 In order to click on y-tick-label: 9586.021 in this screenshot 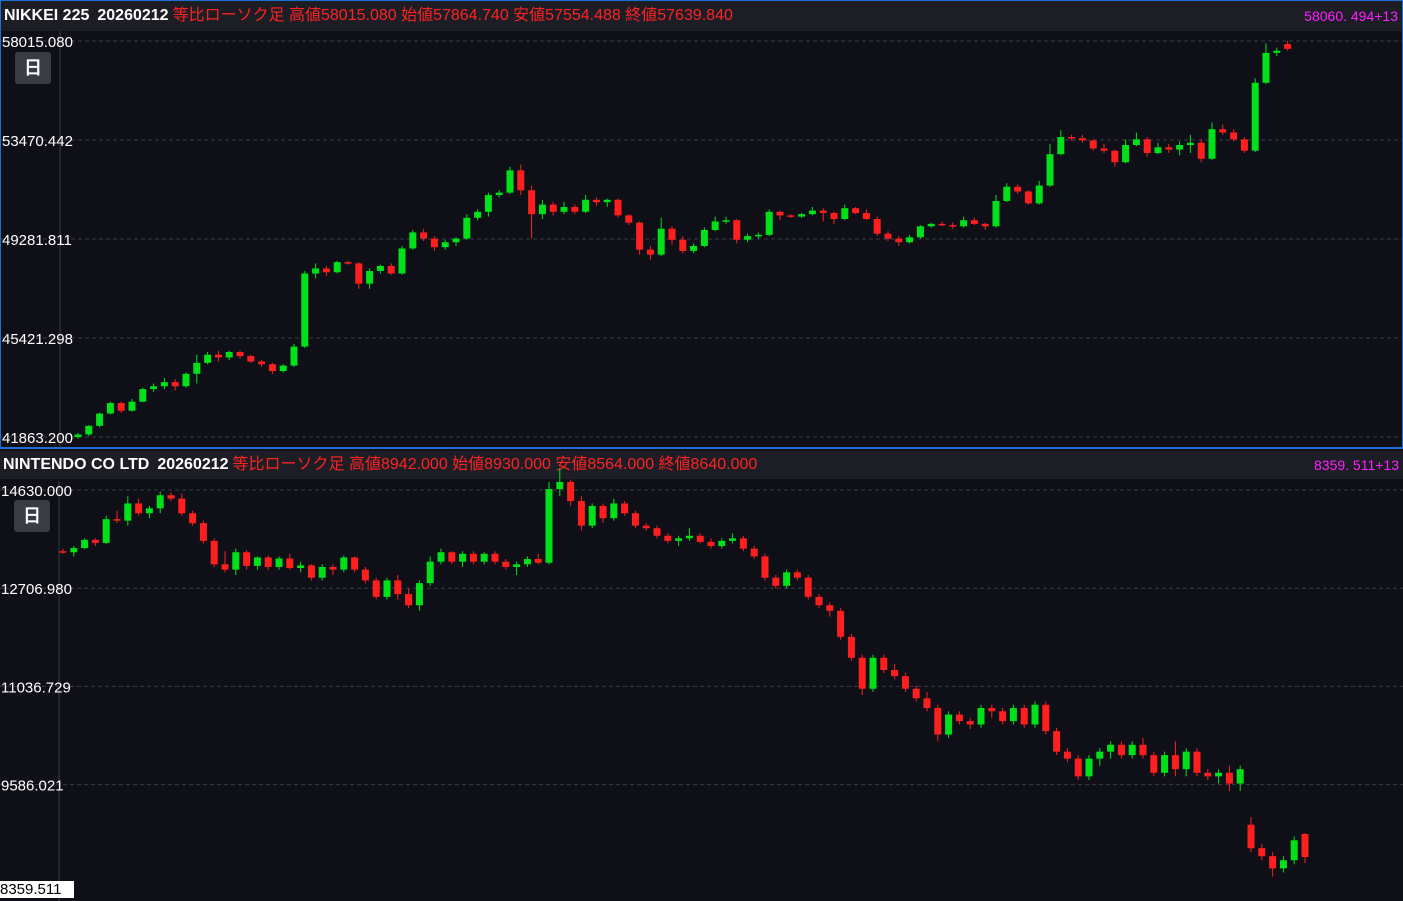, I will do `click(32, 786)`.